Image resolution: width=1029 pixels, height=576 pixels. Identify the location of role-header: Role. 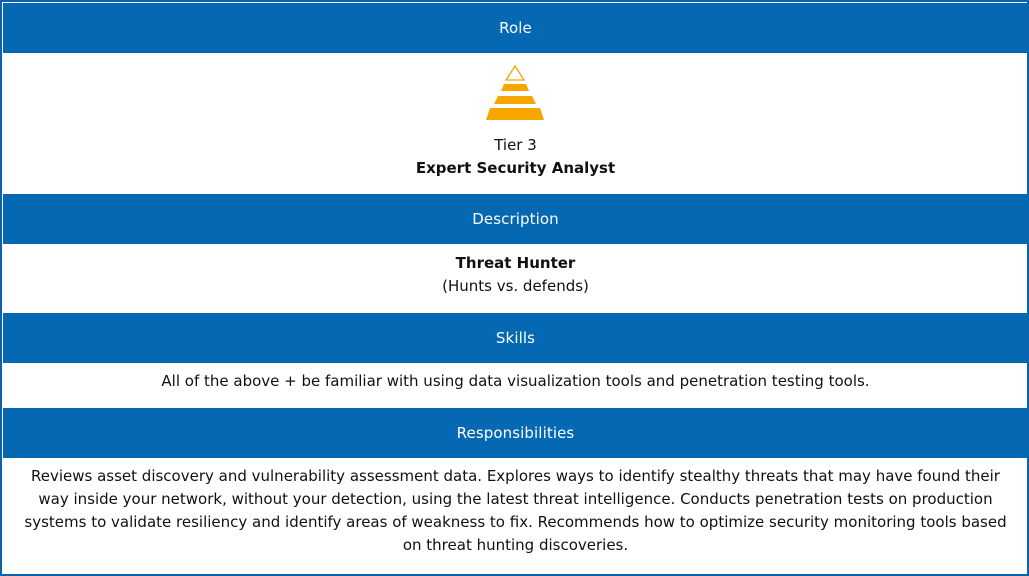
(515, 28).